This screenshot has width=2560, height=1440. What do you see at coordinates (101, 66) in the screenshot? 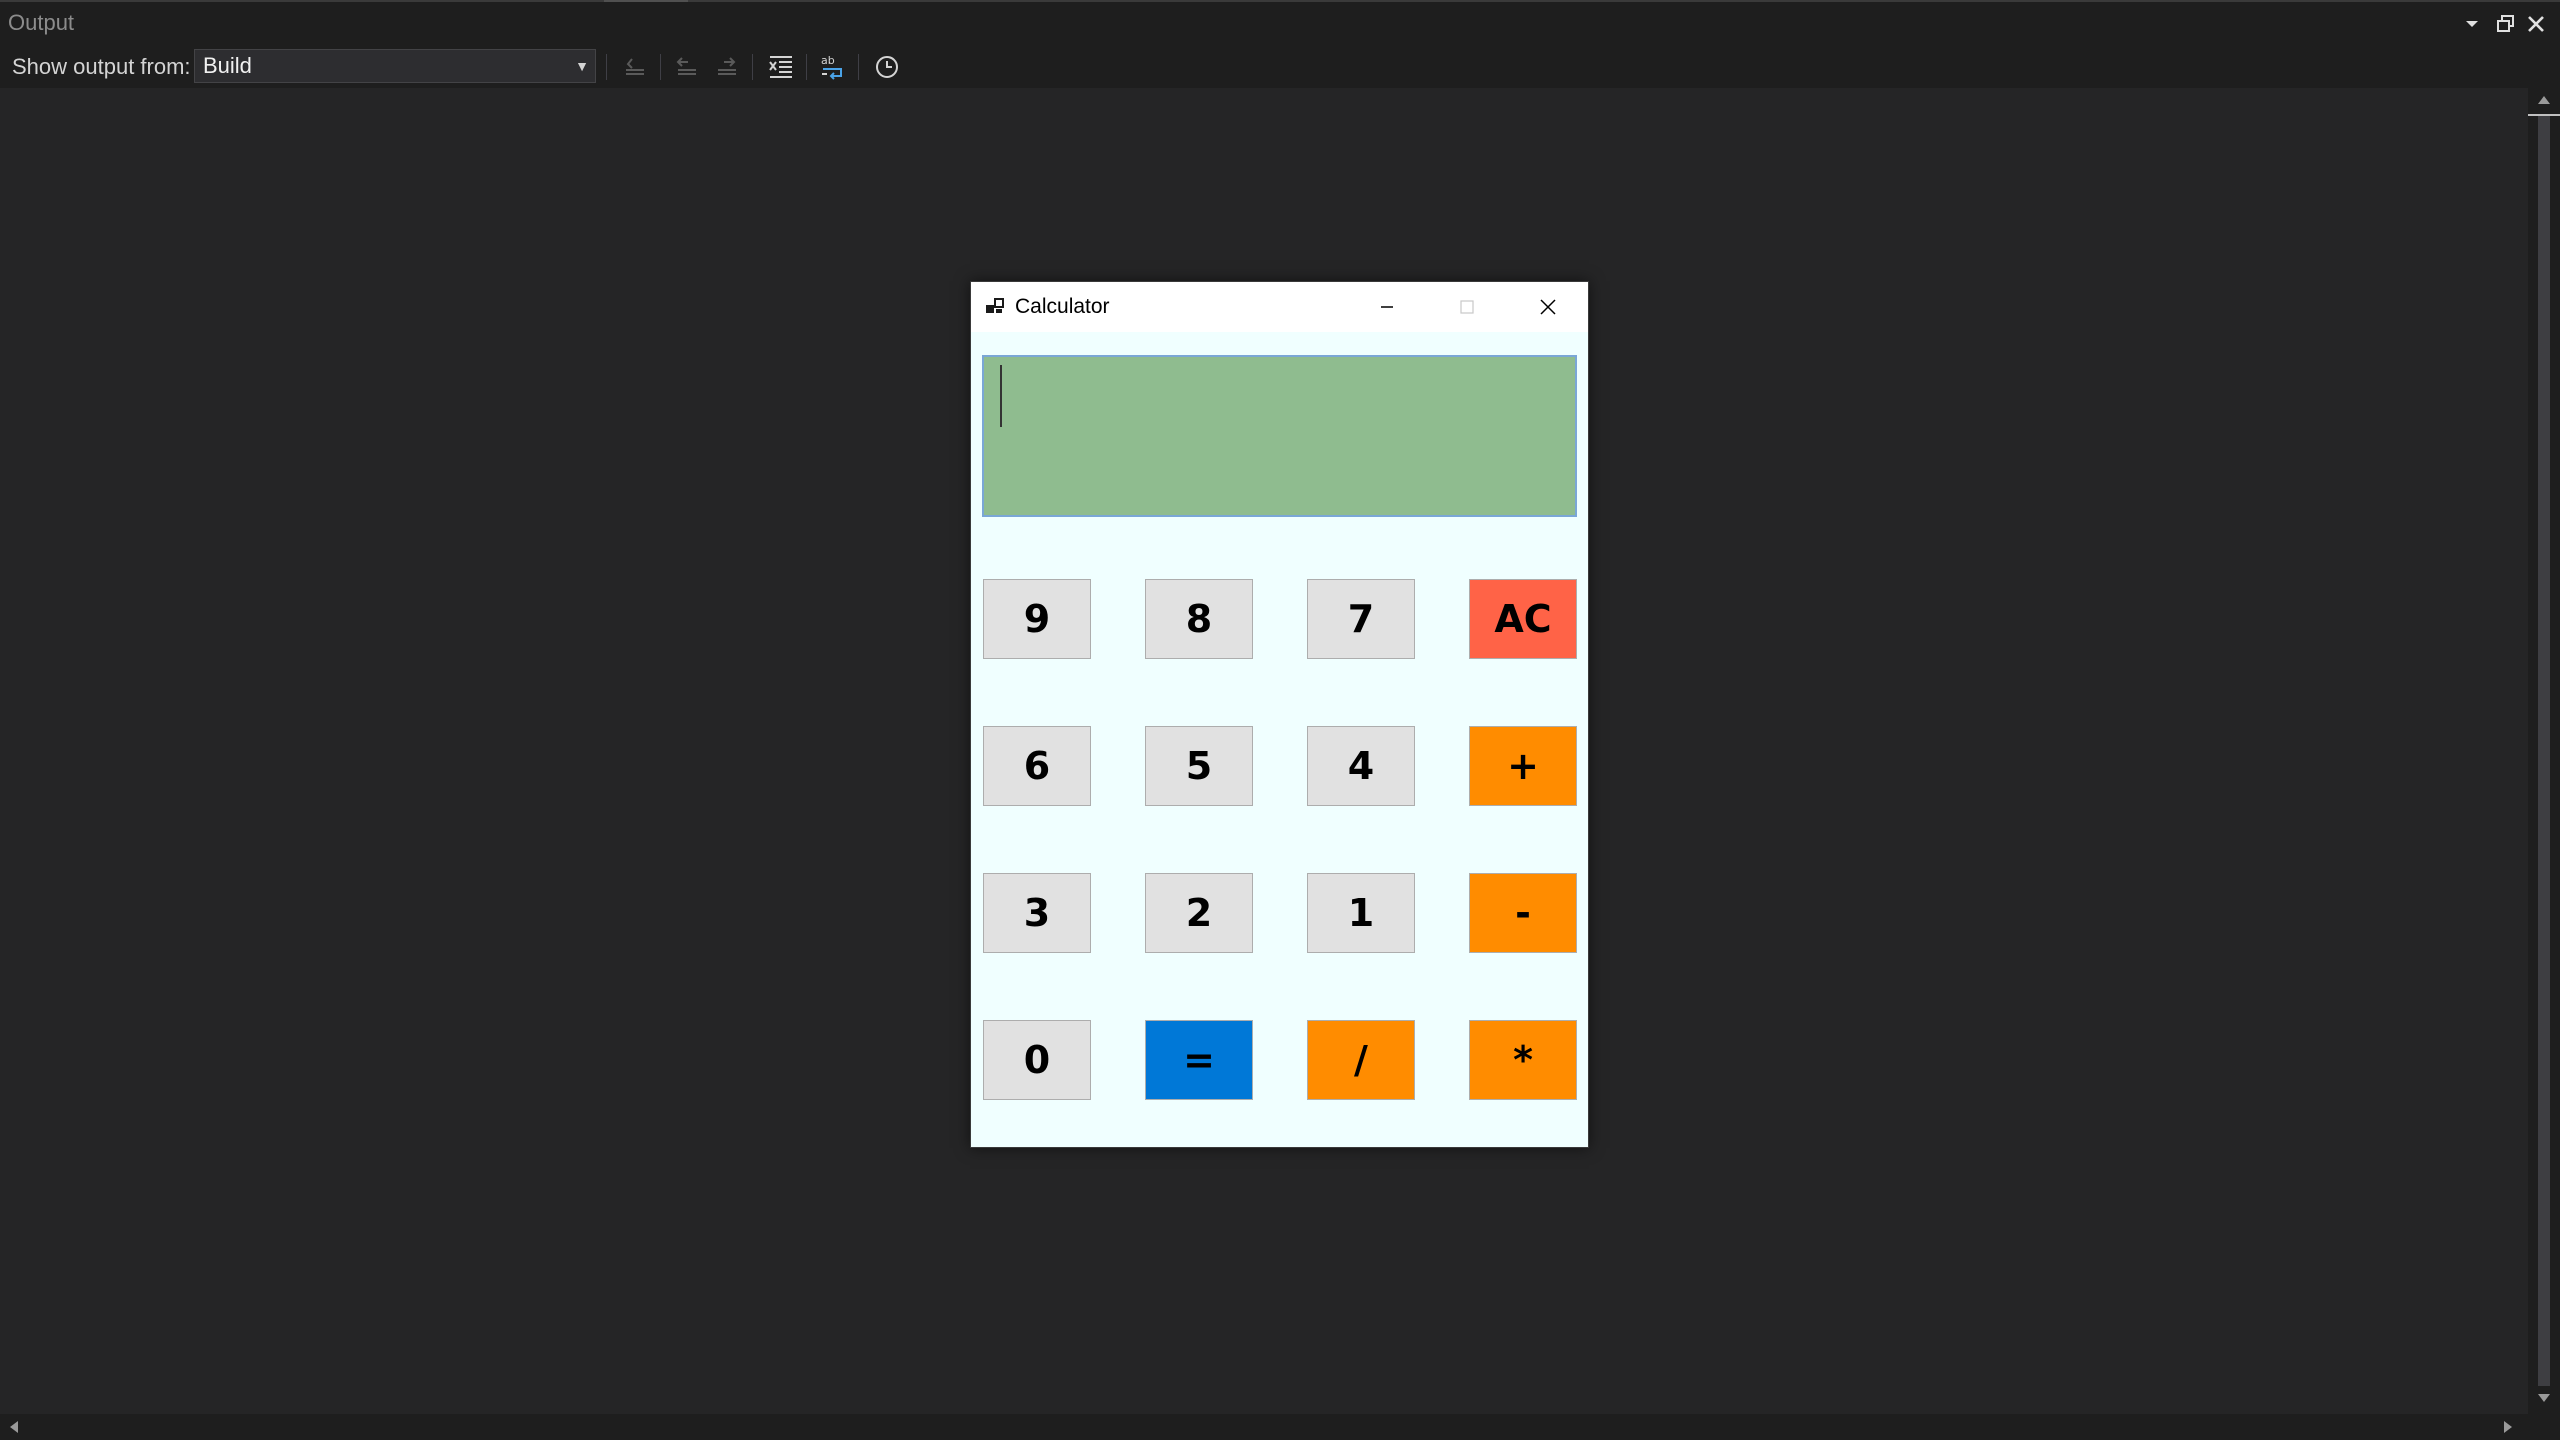
I see `show-output-label: Show output from:` at bounding box center [101, 66].